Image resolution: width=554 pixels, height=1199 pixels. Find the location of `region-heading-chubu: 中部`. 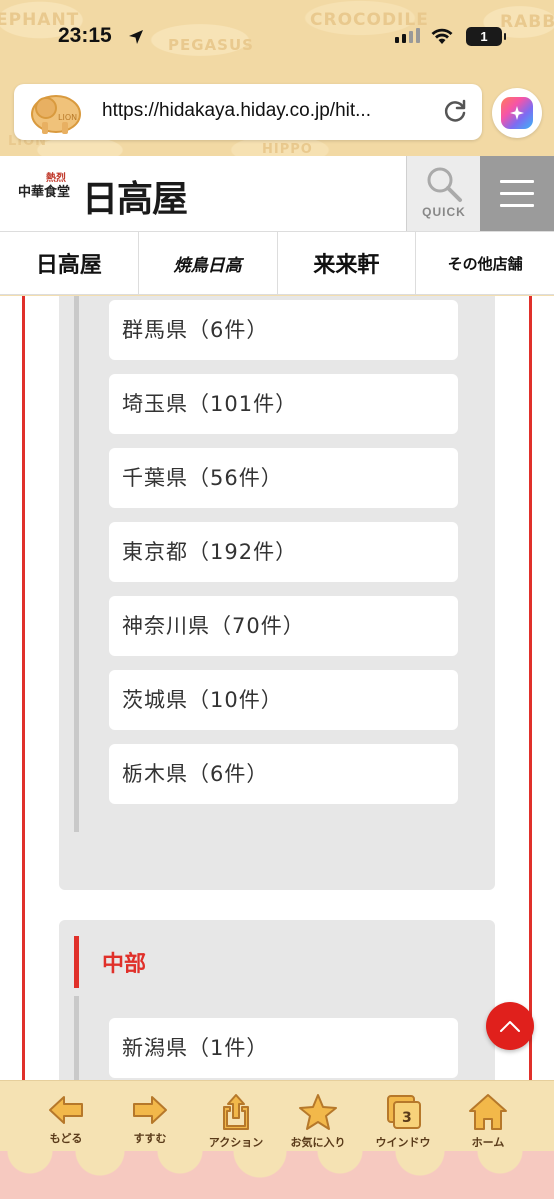

region-heading-chubu: 中部 is located at coordinates (124, 962).